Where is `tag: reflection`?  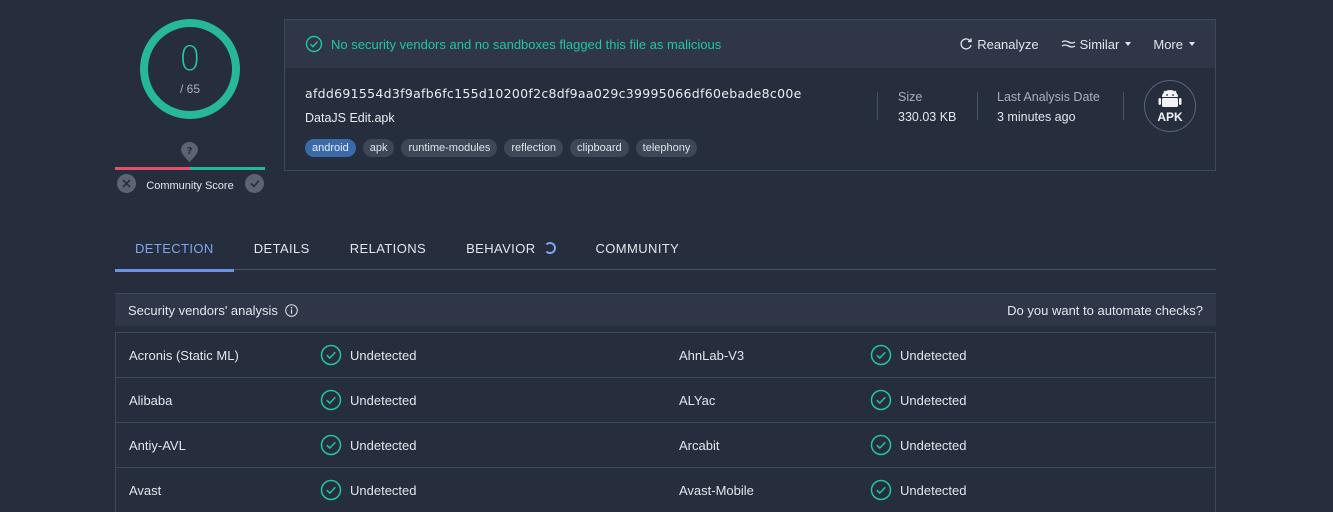 tag: reflection is located at coordinates (534, 148).